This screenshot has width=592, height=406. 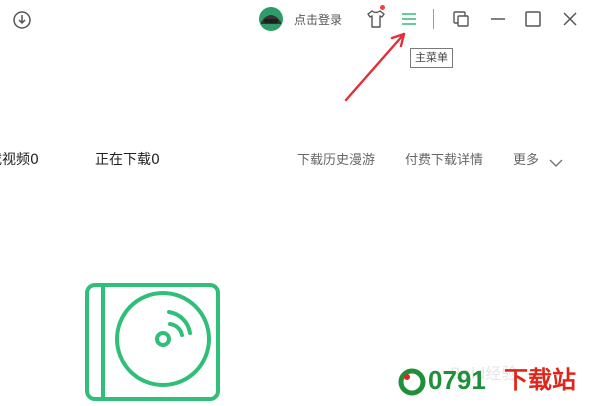 What do you see at coordinates (154, 342) in the screenshot?
I see `empty-disc-illustration` at bounding box center [154, 342].